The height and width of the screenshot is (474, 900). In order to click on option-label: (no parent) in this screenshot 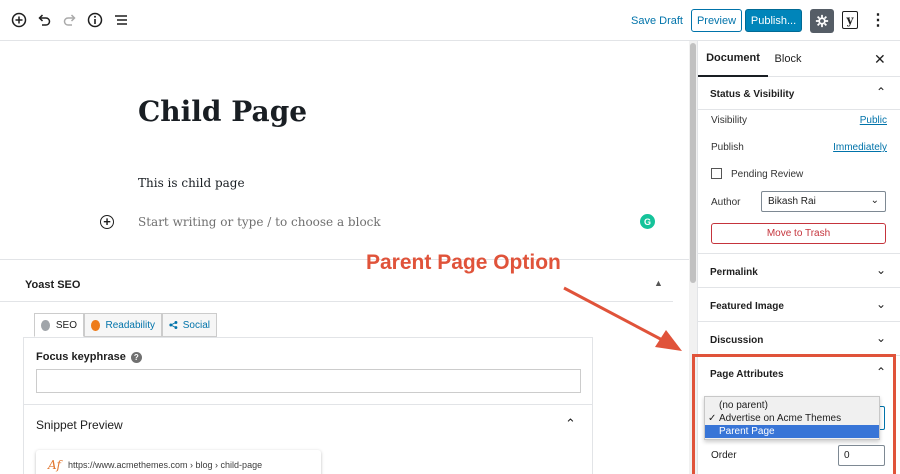, I will do `click(743, 405)`.